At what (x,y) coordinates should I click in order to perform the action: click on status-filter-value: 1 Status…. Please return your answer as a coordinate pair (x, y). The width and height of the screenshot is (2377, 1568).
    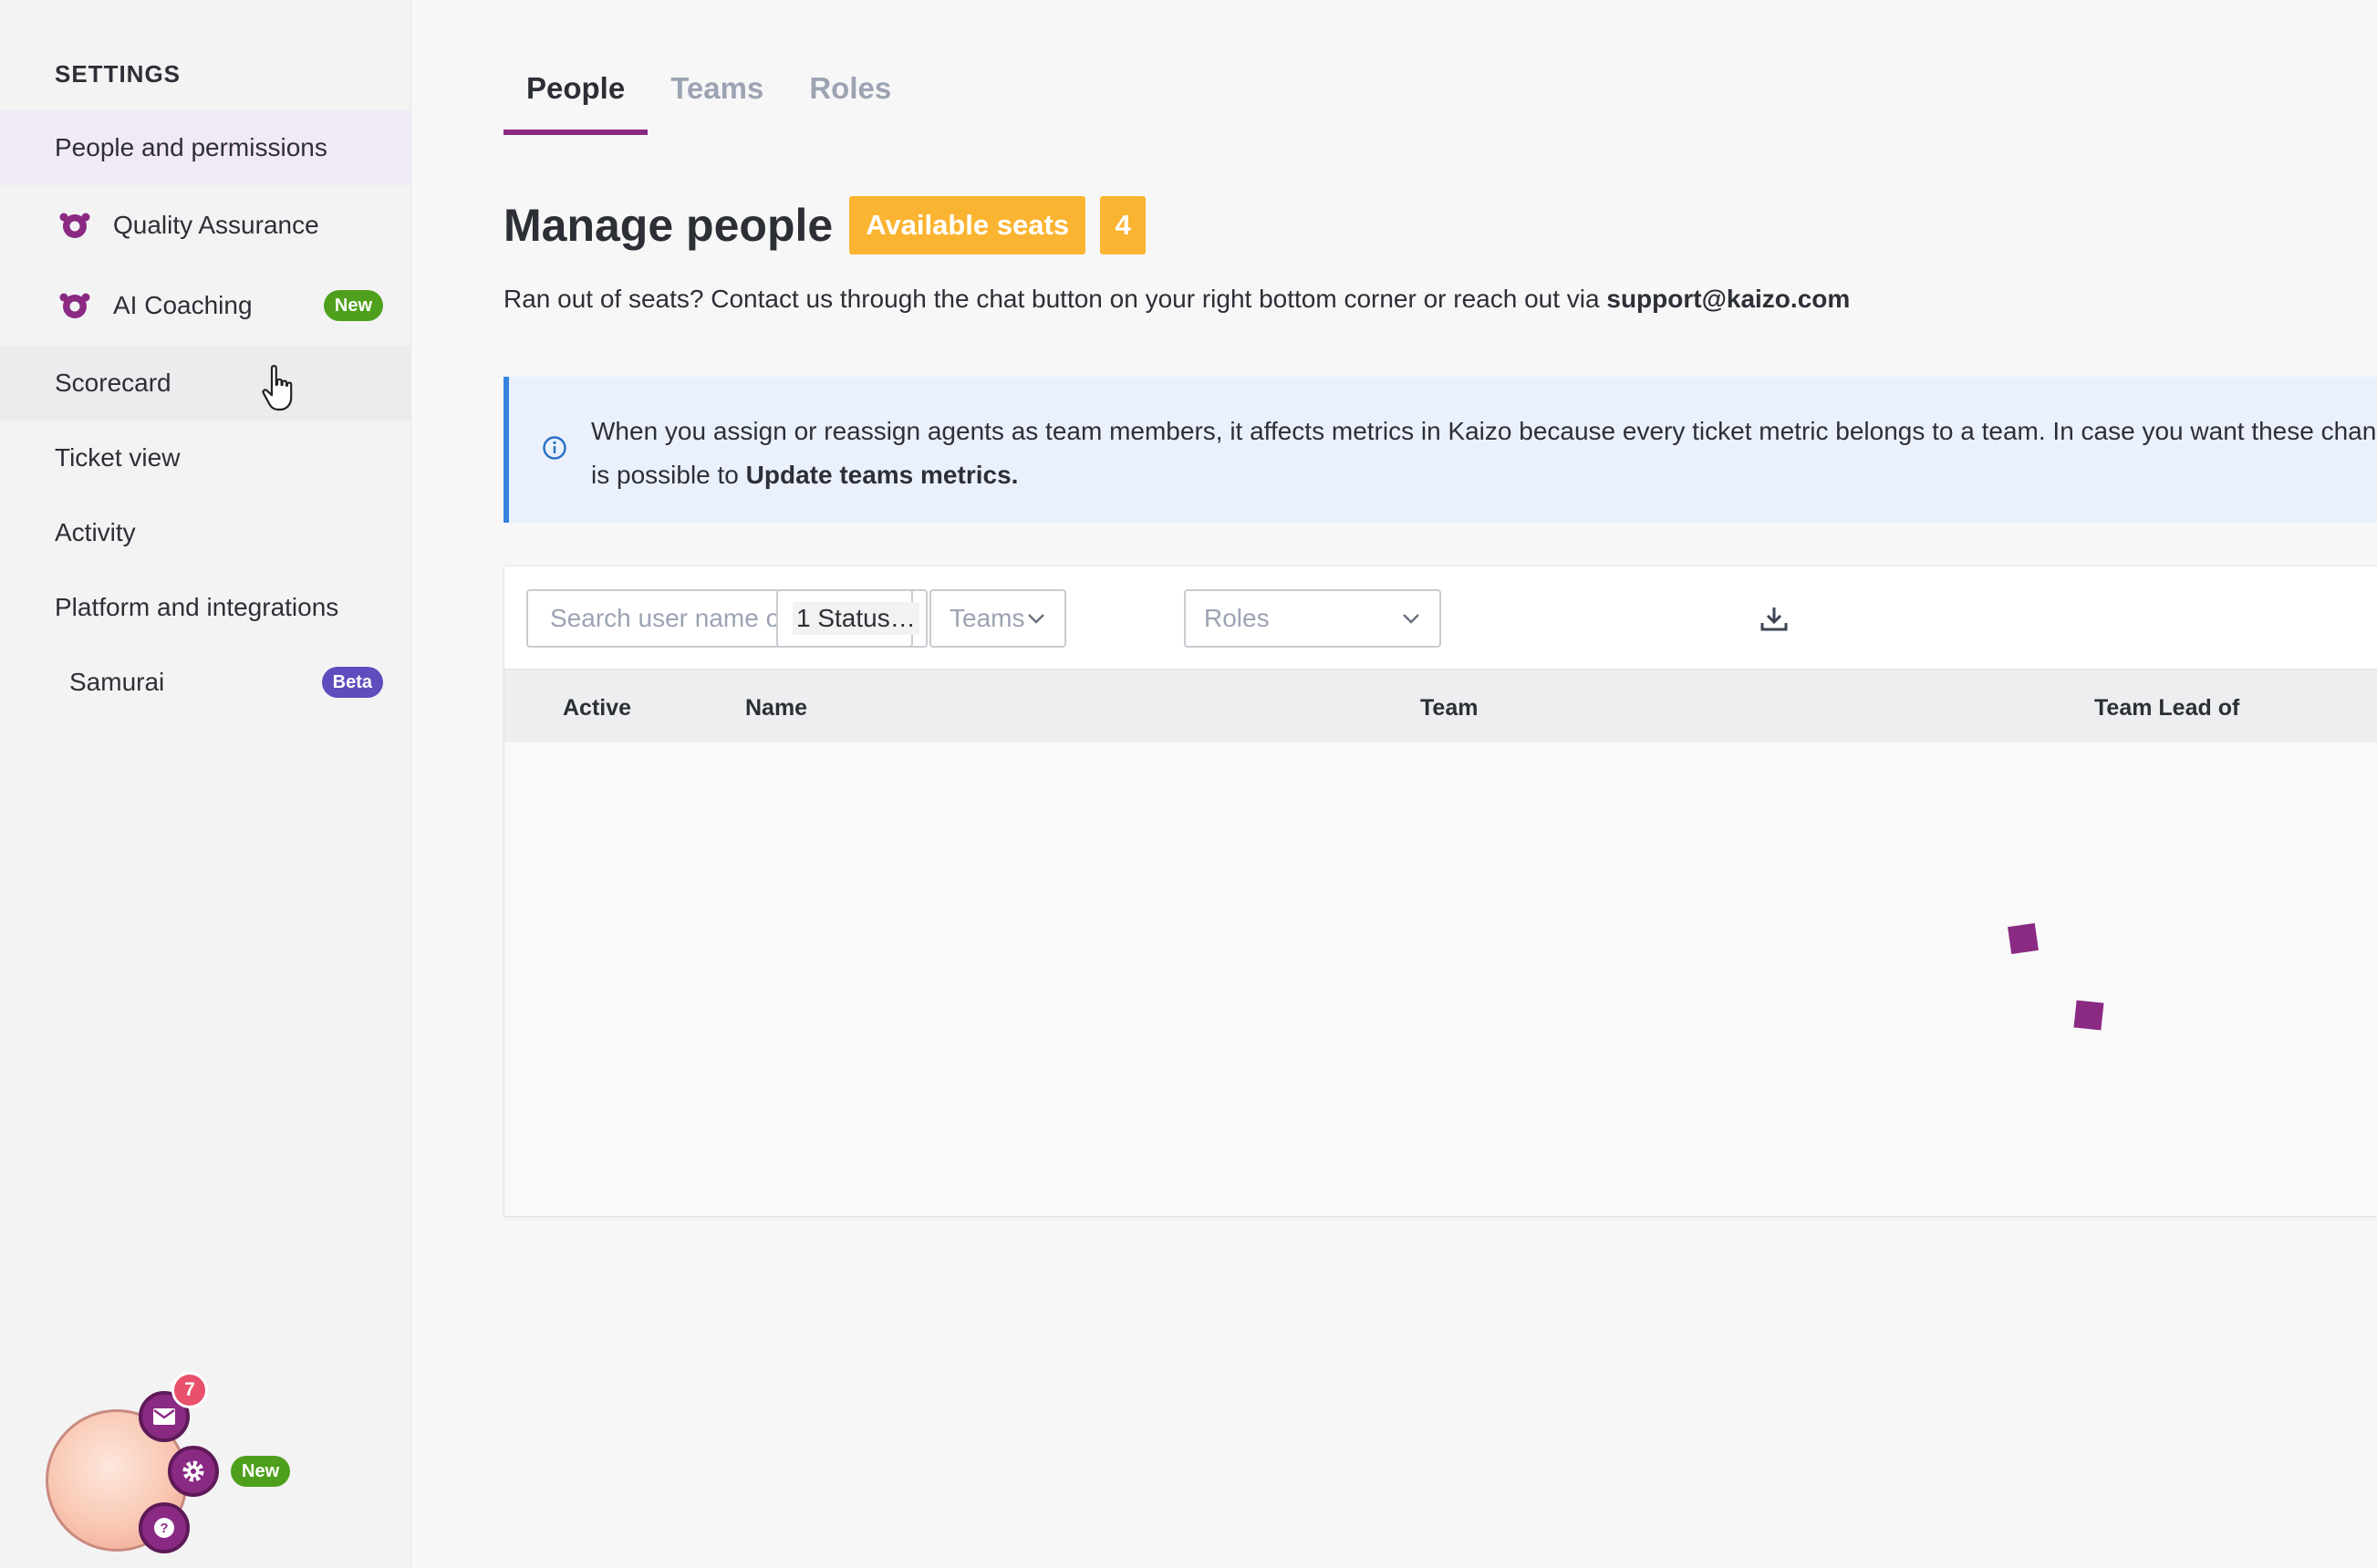
    Looking at the image, I should click on (856, 618).